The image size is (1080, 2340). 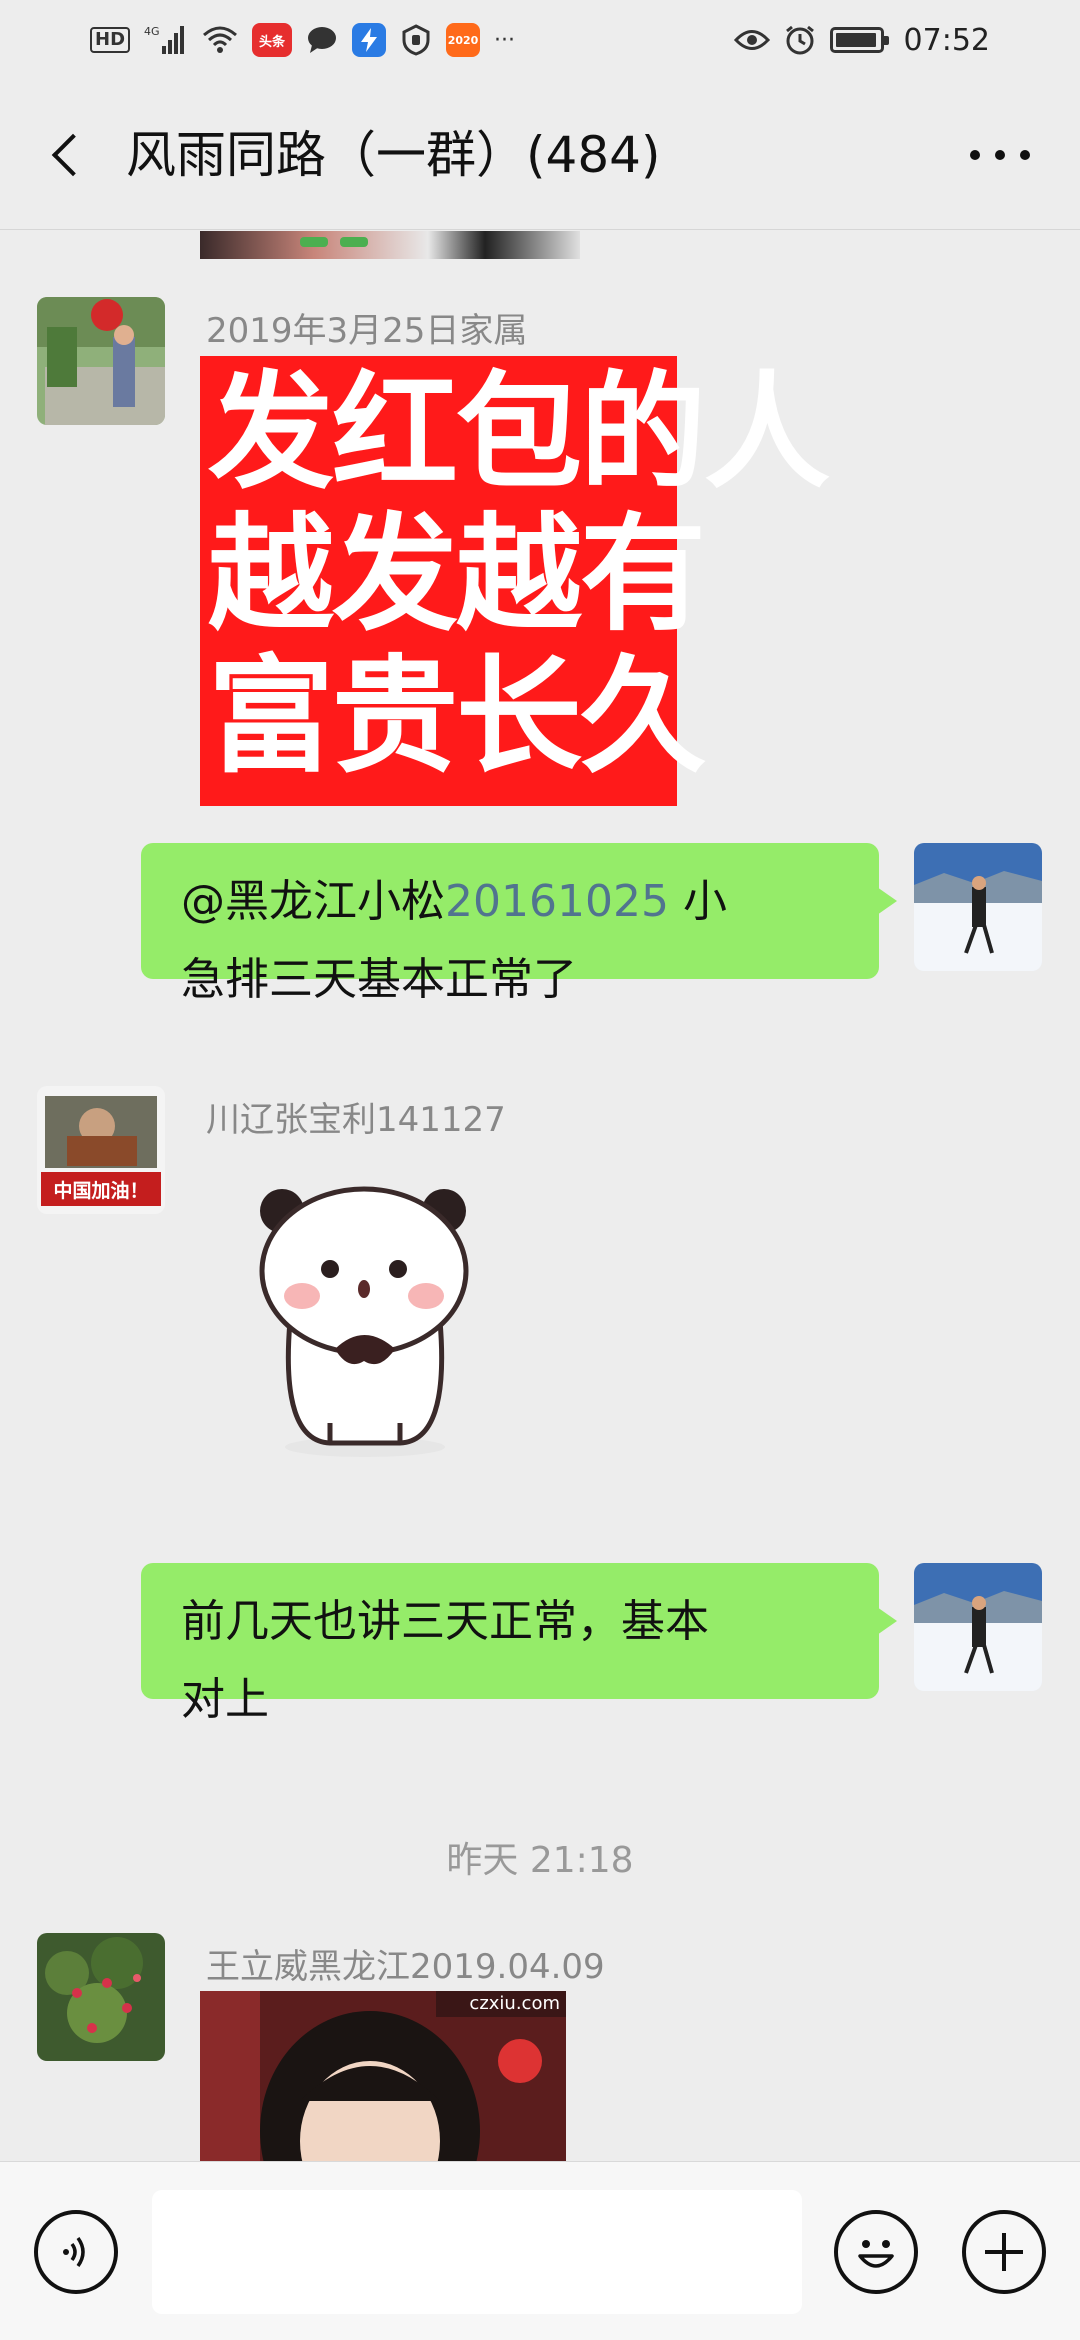 I want to click on photo-woman-image, so click(x=383, y=2076).